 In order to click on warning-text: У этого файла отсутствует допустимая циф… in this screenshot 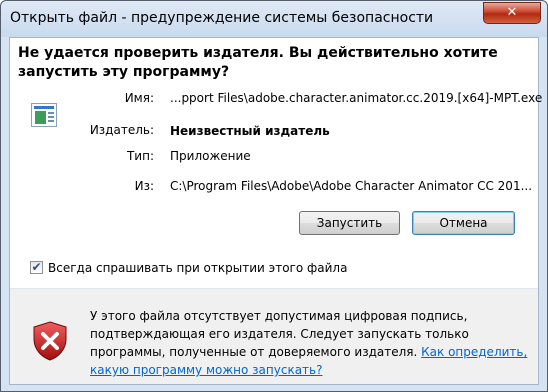, I will do `click(279, 334)`.